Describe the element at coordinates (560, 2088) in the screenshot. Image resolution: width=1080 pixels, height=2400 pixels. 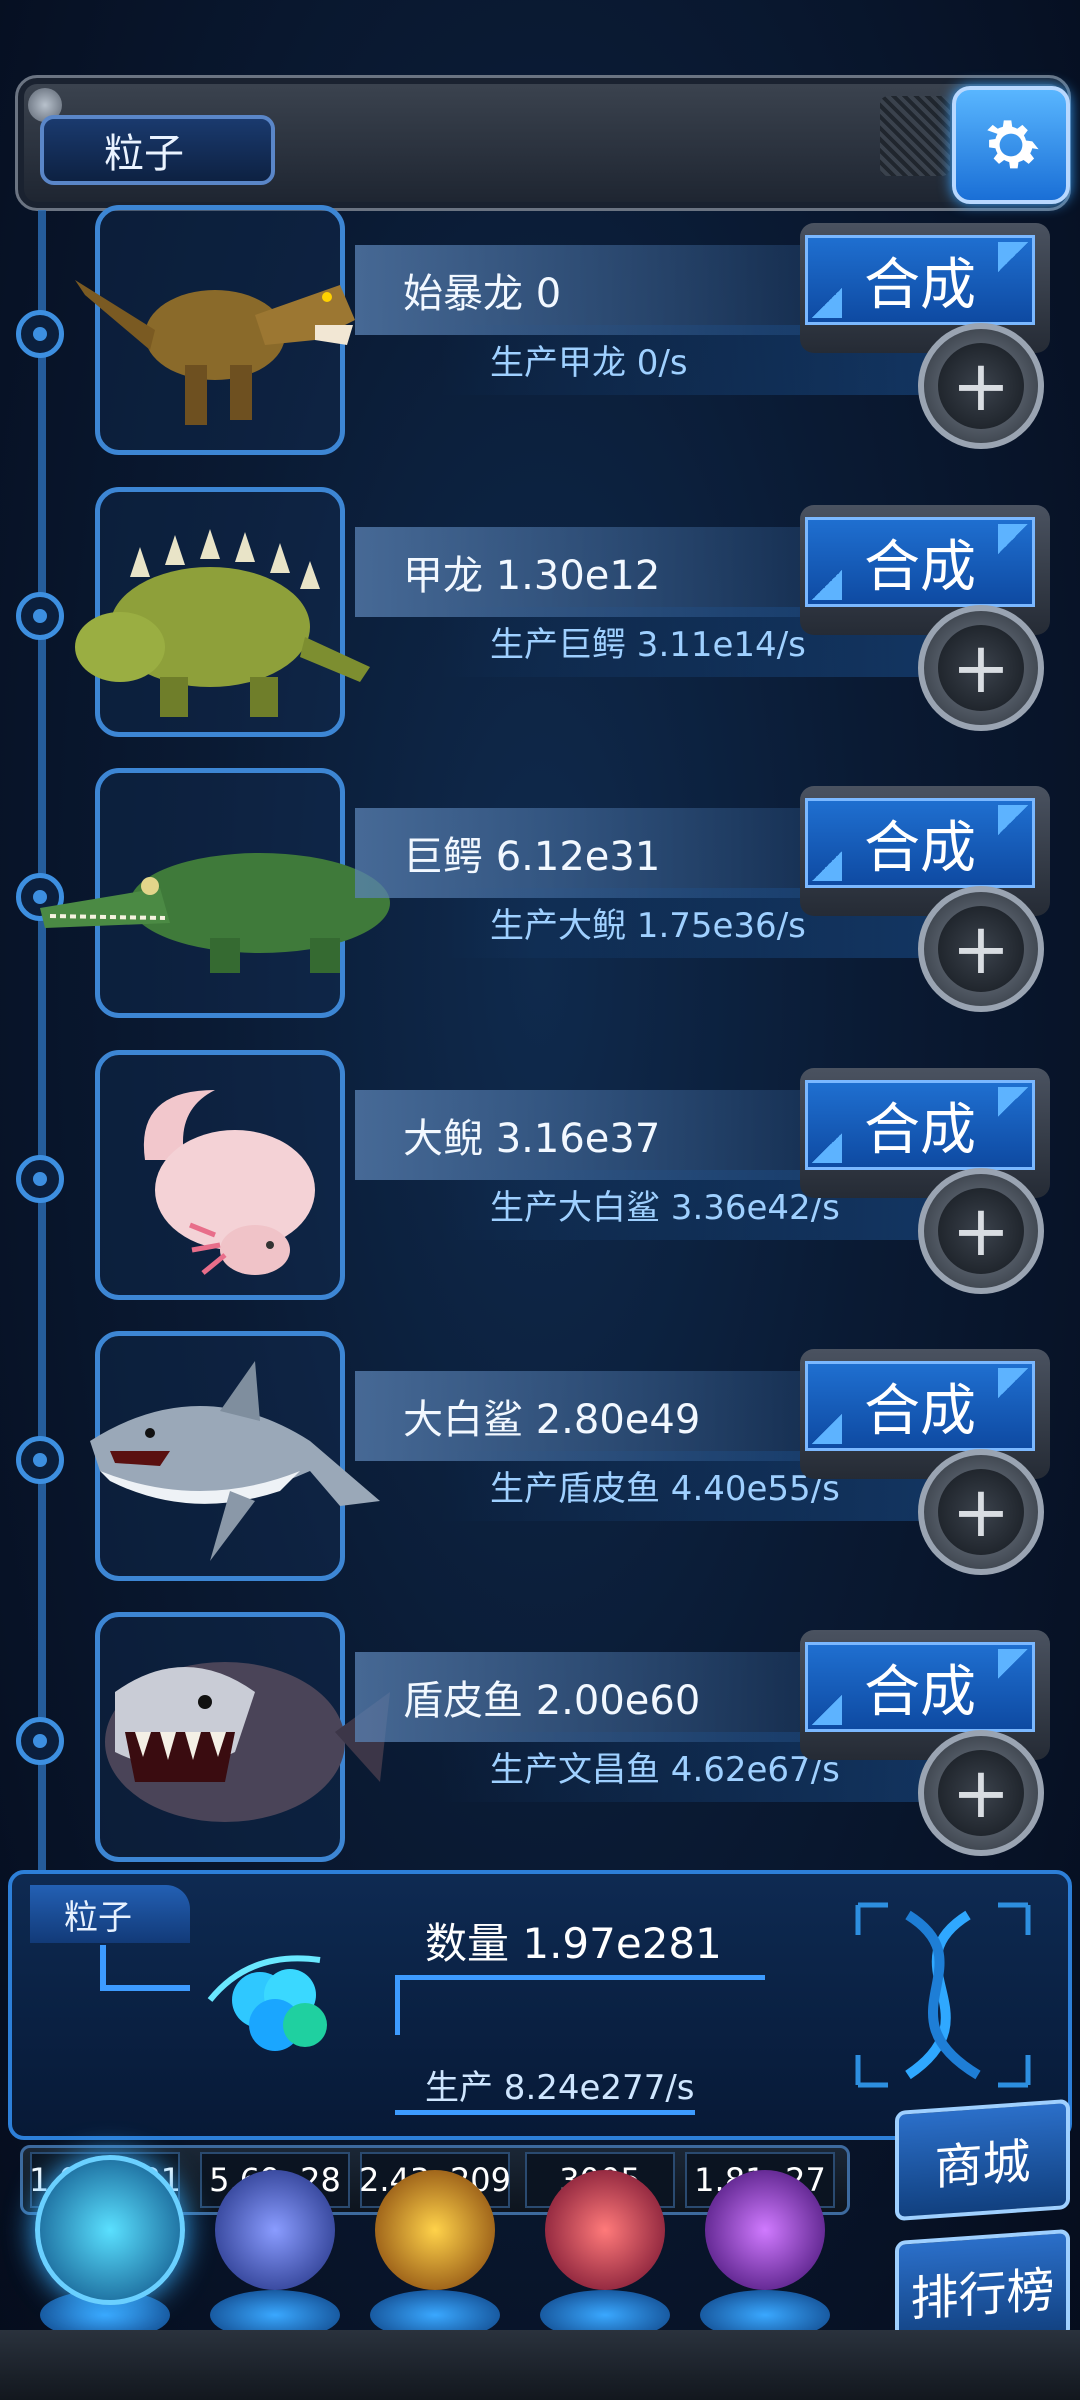
I see `resource-production: 生产 8.24e277/s` at that location.